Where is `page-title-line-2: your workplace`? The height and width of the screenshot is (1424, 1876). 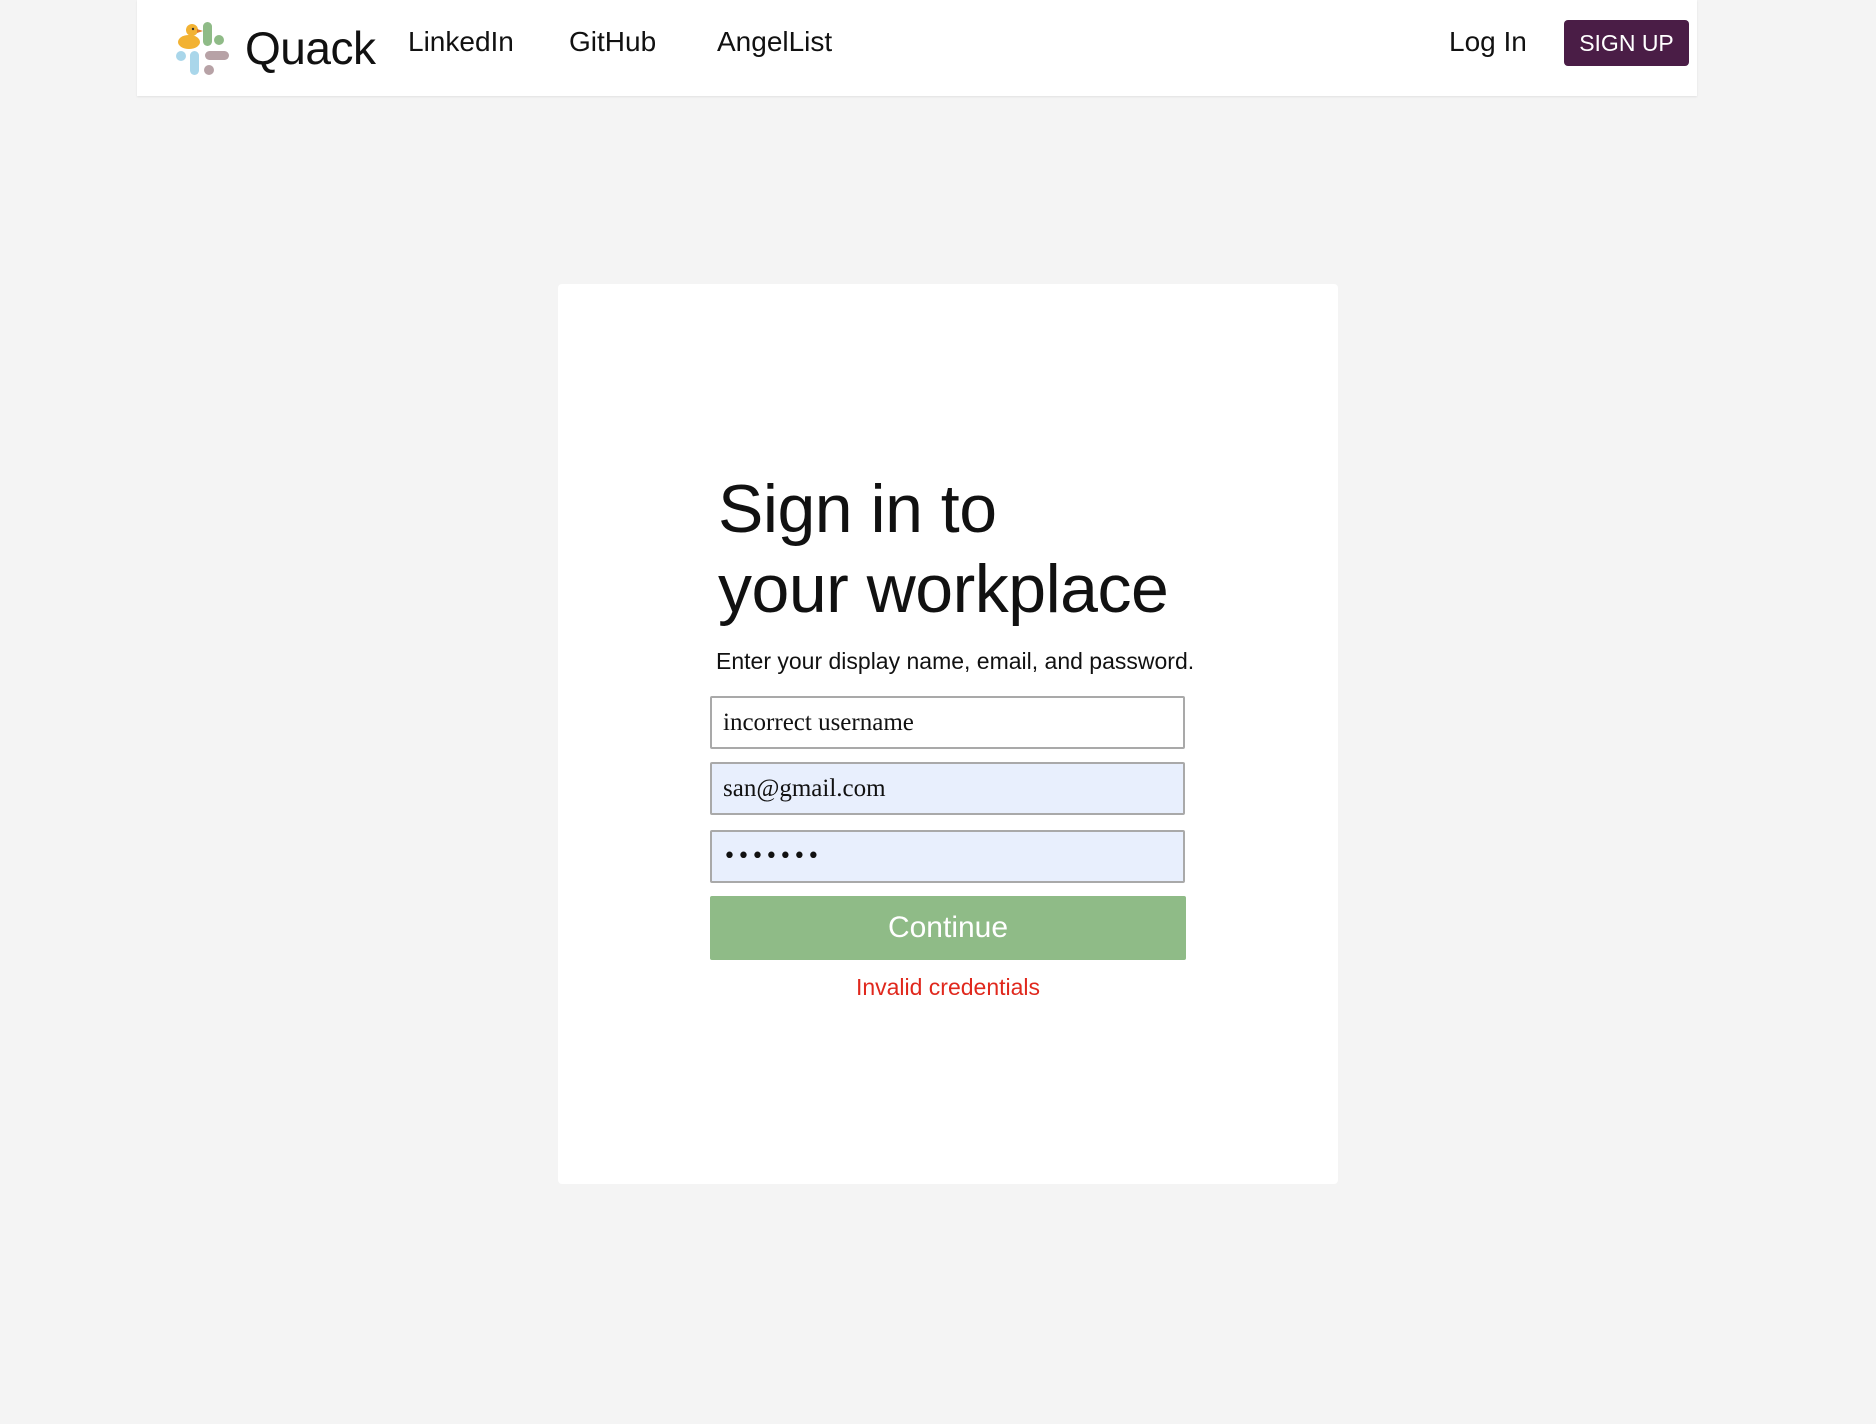 page-title-line-2: your workplace is located at coordinates (943, 589).